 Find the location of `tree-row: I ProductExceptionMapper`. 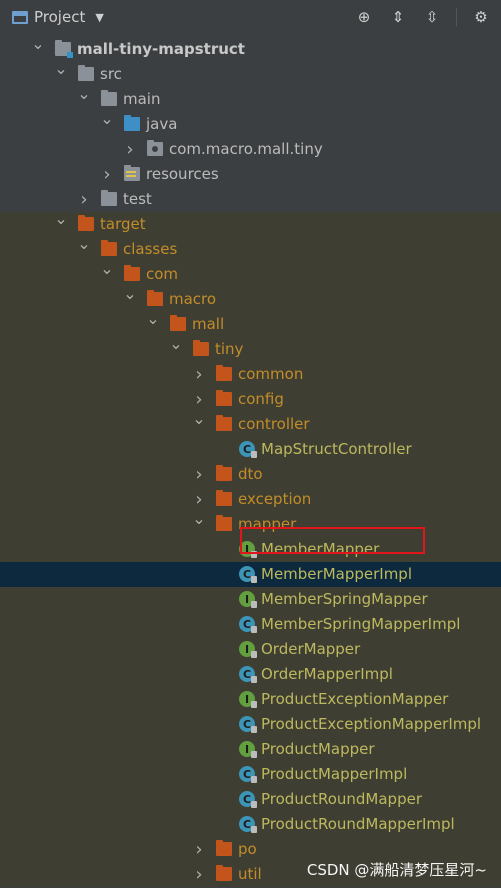

tree-row: I ProductExceptionMapper is located at coordinates (250, 699).